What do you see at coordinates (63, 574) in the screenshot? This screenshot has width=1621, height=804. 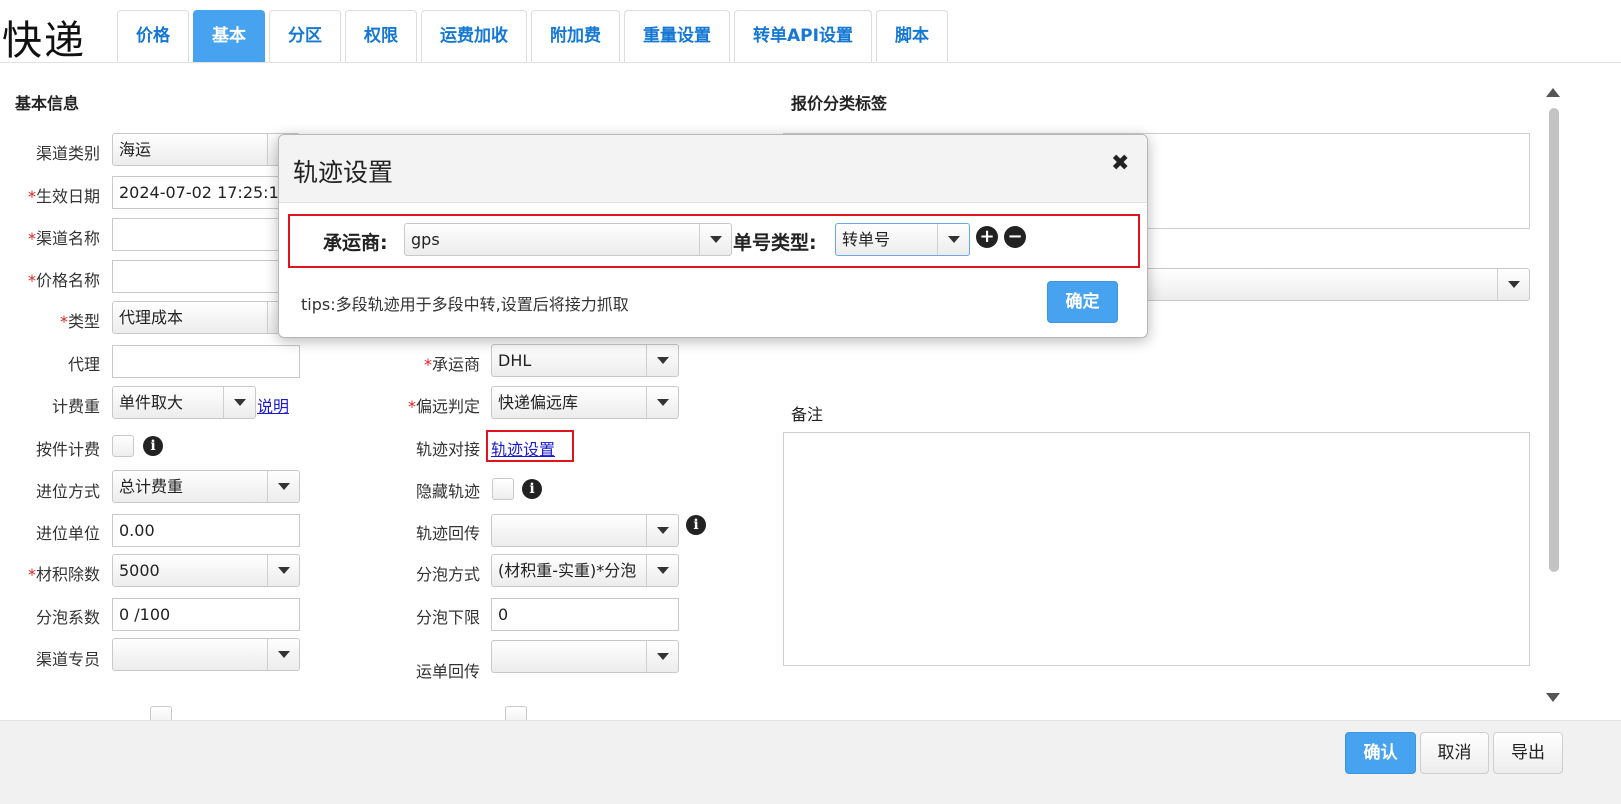 I see `volume-divisor-label: *材积除数` at bounding box center [63, 574].